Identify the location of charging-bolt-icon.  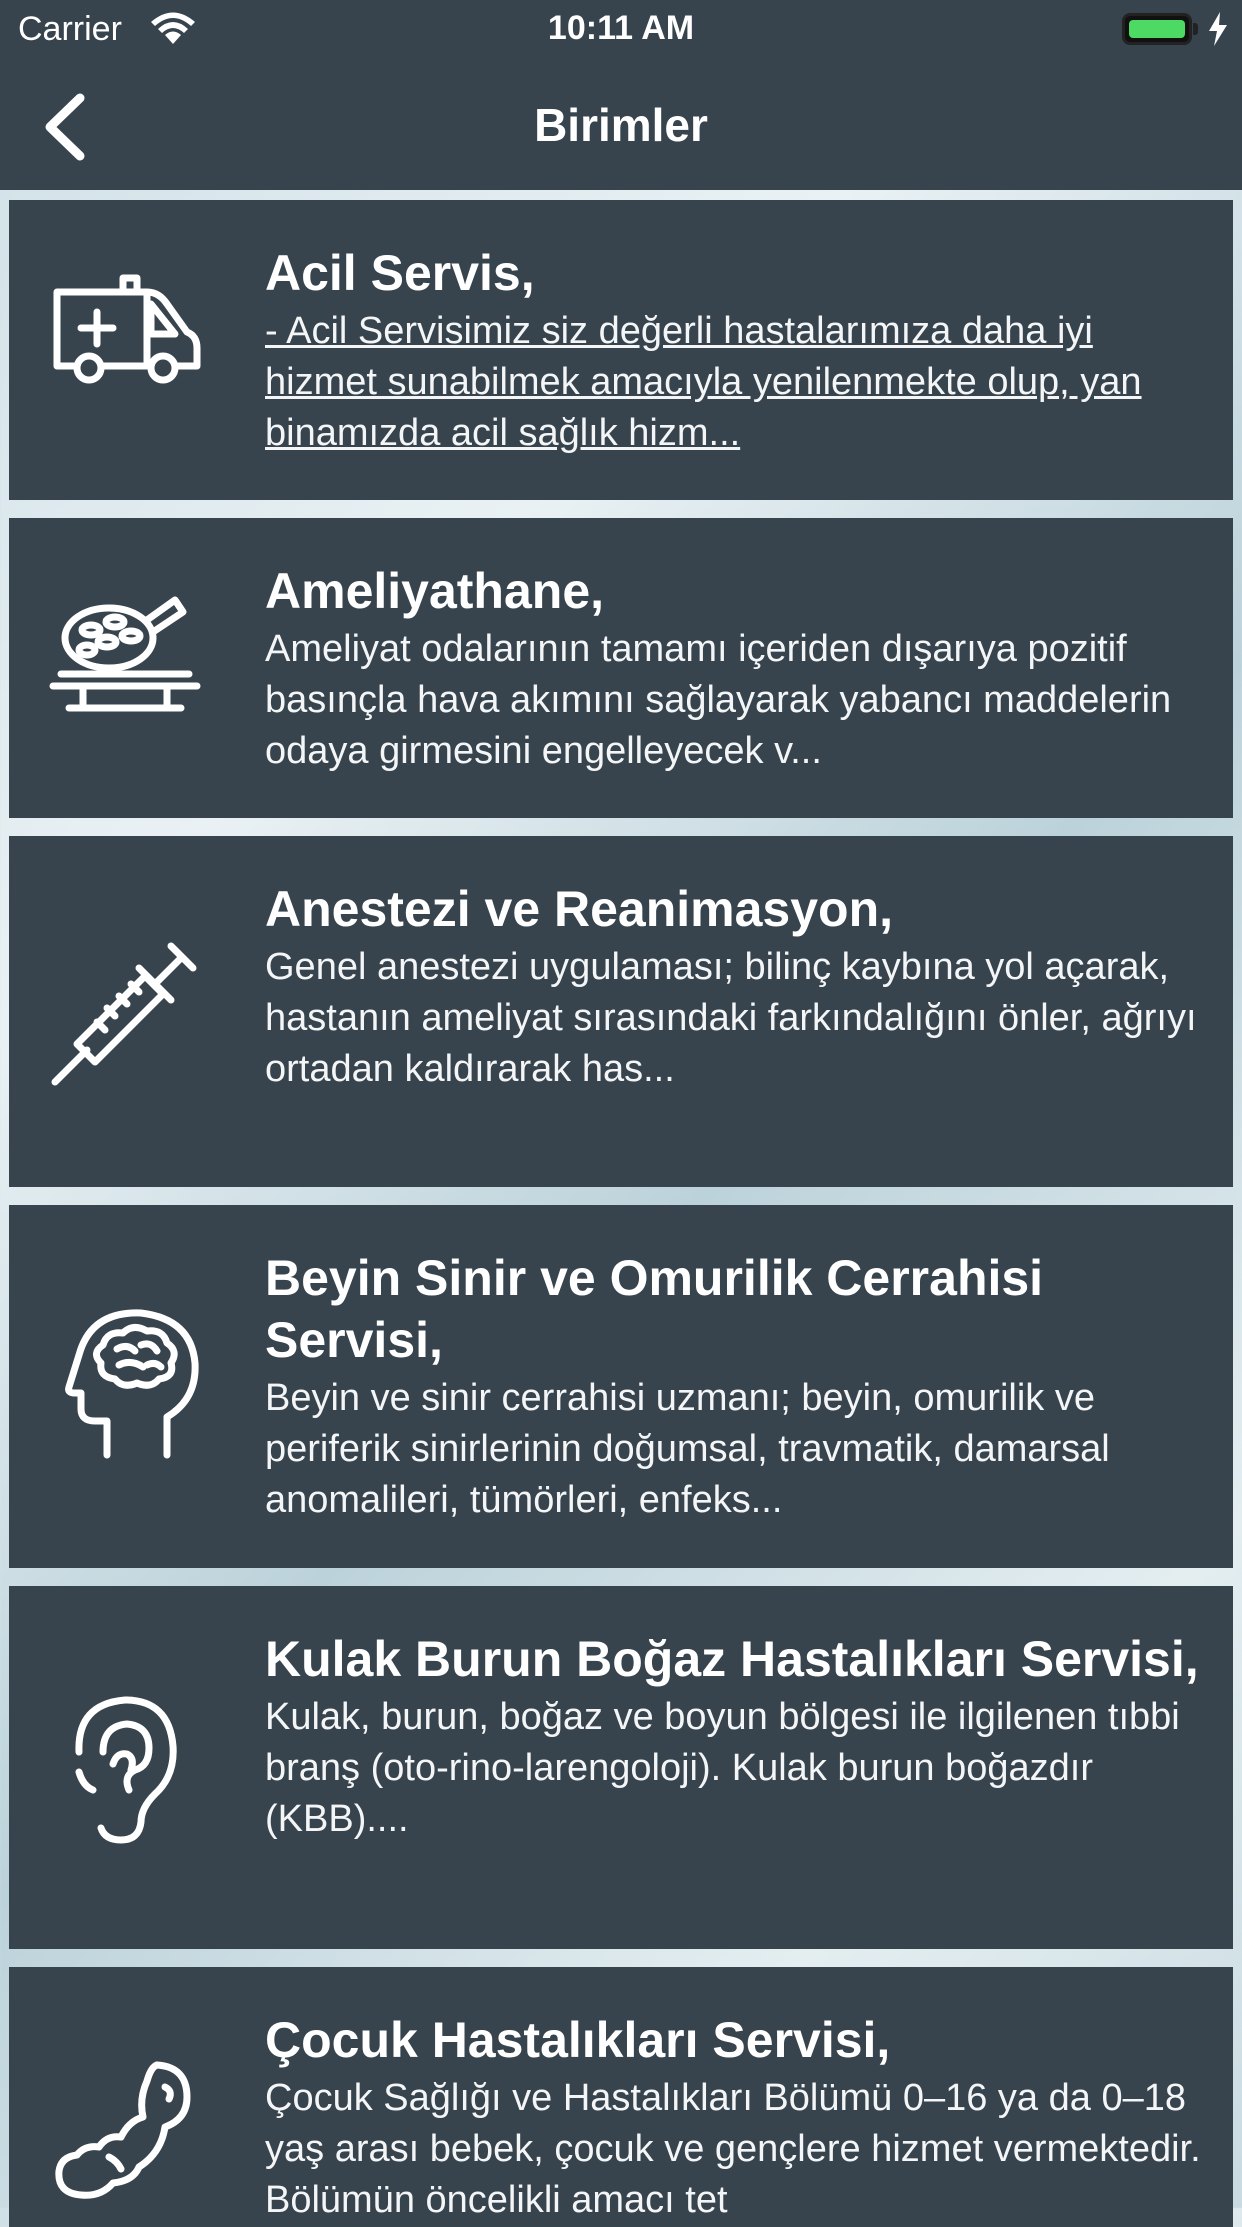
(1218, 31).